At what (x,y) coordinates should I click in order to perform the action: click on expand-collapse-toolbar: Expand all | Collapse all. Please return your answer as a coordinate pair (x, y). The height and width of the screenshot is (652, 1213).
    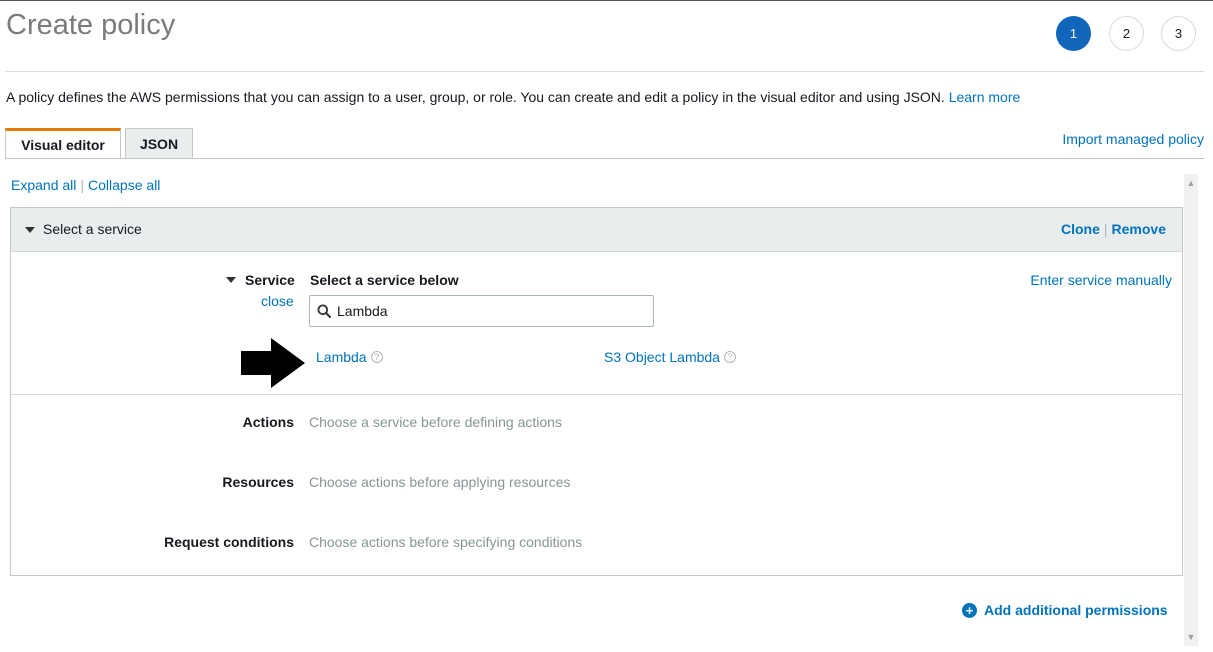
    Looking at the image, I should click on (85, 185).